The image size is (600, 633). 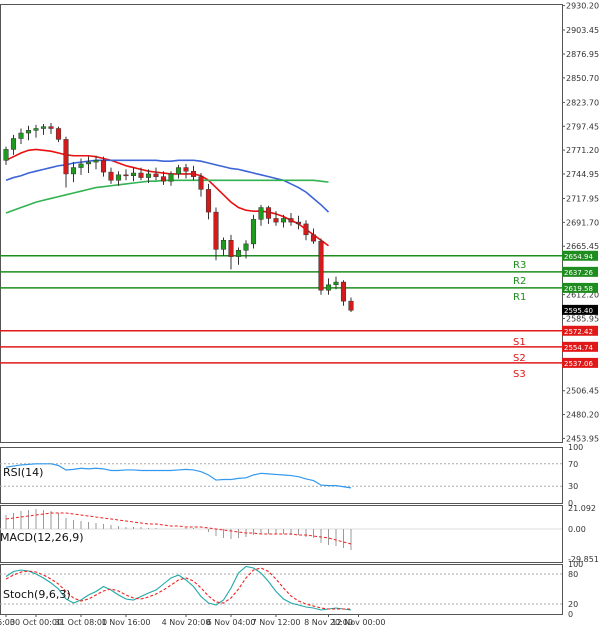 What do you see at coordinates (582, 30) in the screenshot?
I see `price-y-tick-label: 2903.45` at bounding box center [582, 30].